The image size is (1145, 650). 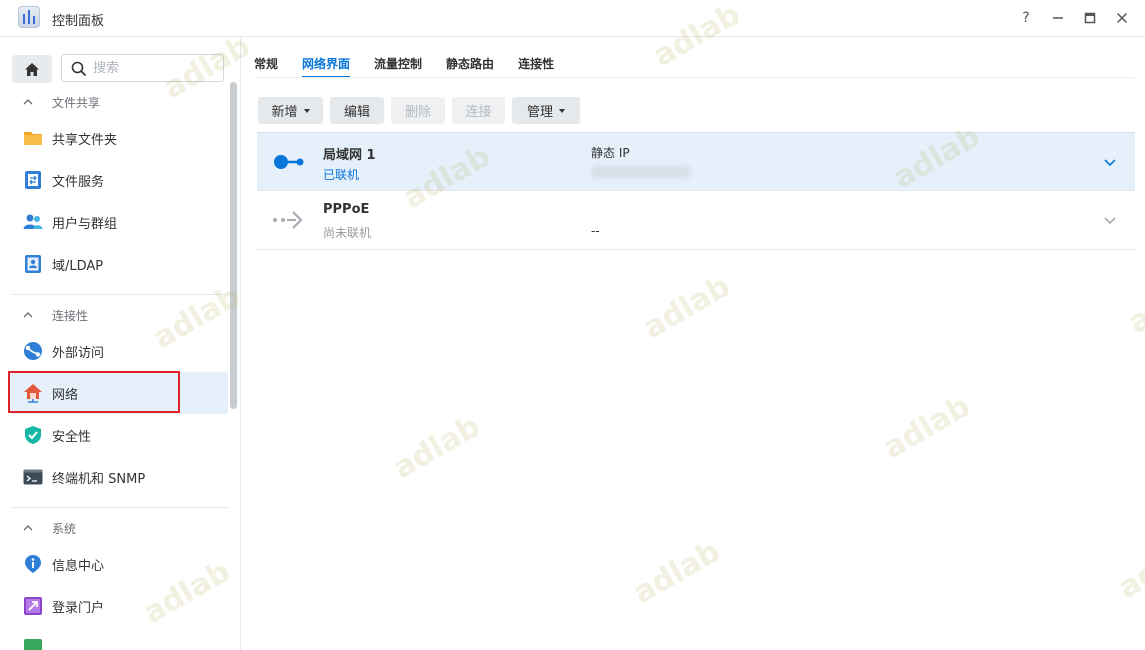 What do you see at coordinates (610, 153) in the screenshot?
I see `interface-ip-mode: 静态 IP` at bounding box center [610, 153].